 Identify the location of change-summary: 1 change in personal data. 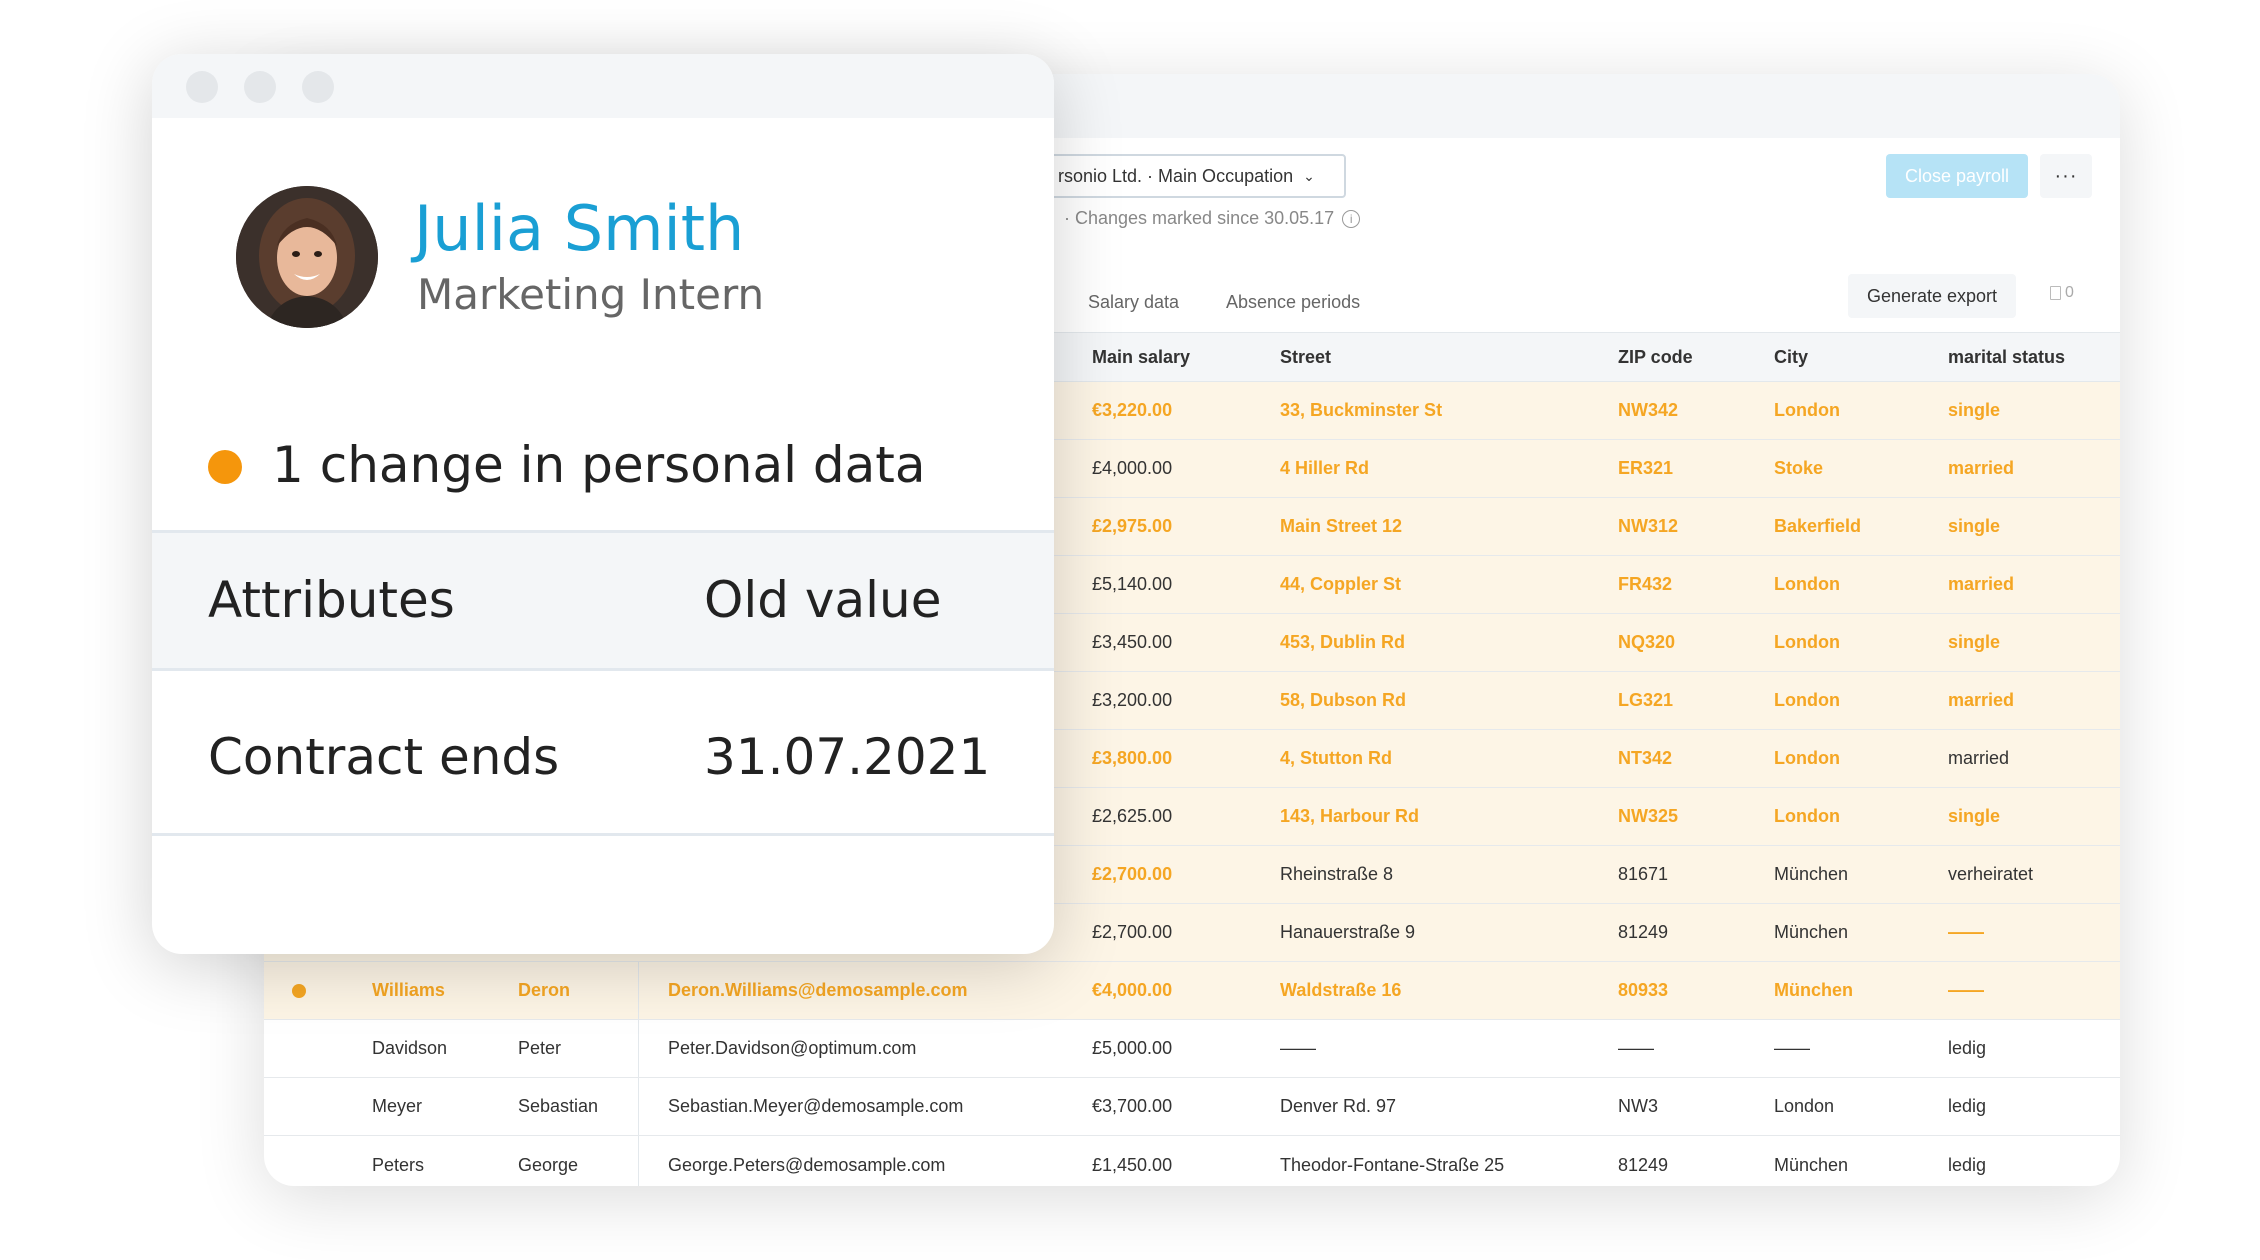
(599, 465).